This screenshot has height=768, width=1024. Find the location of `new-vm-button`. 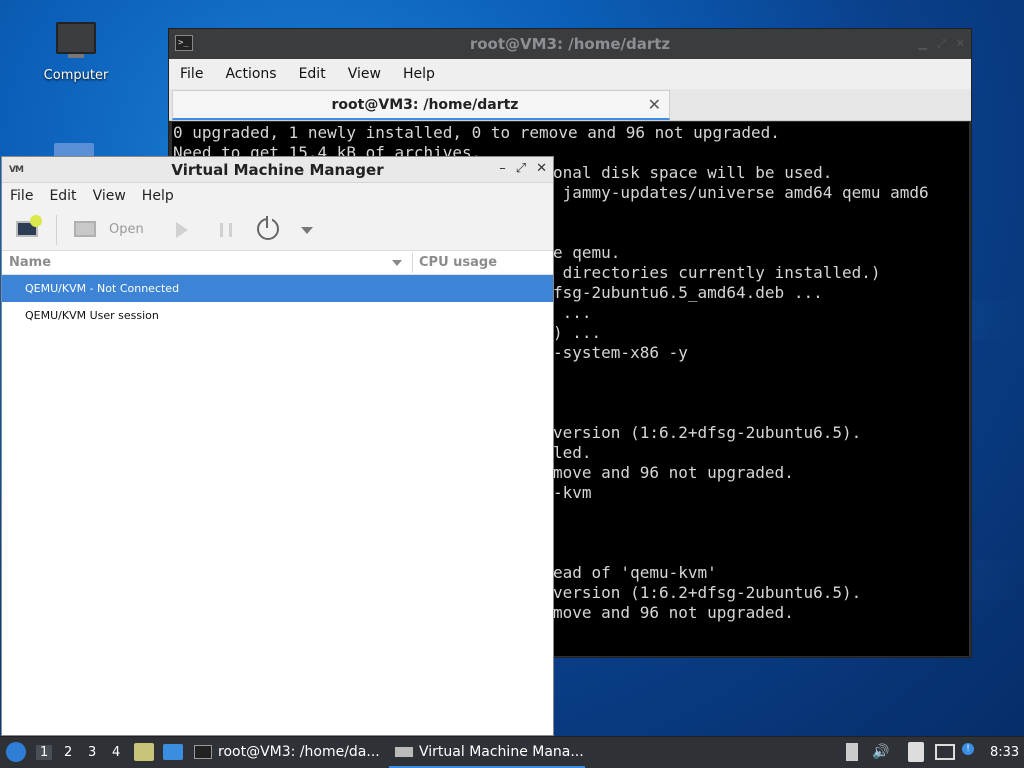

new-vm-button is located at coordinates (28, 229).